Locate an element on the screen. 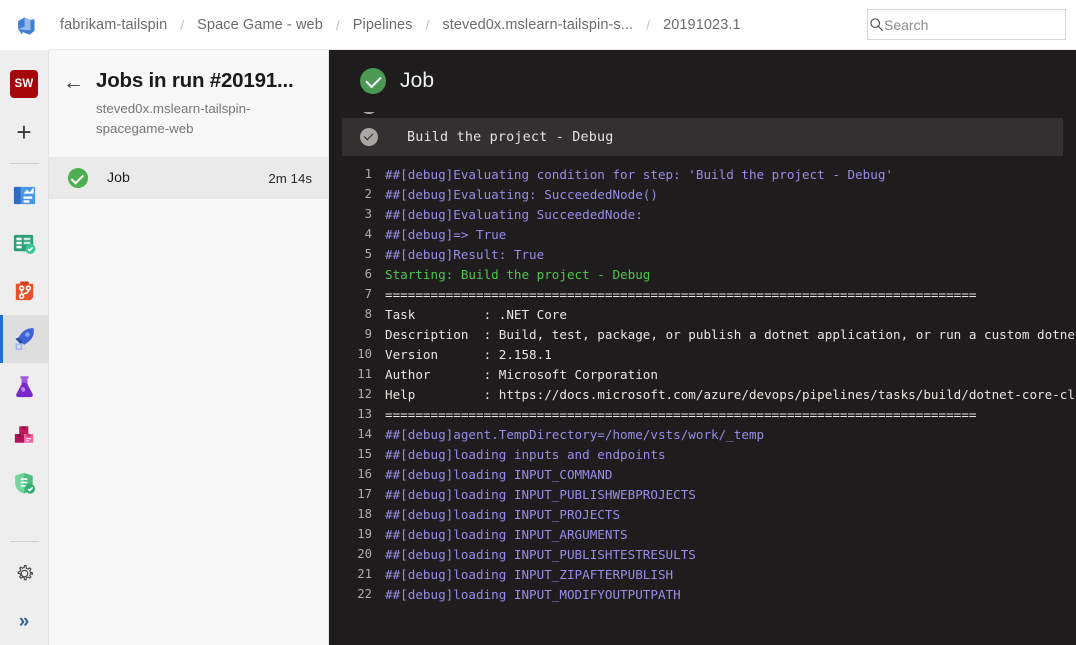 Image resolution: width=1076 pixels, height=645 pixels. log-line-number: 18 is located at coordinates (364, 514).